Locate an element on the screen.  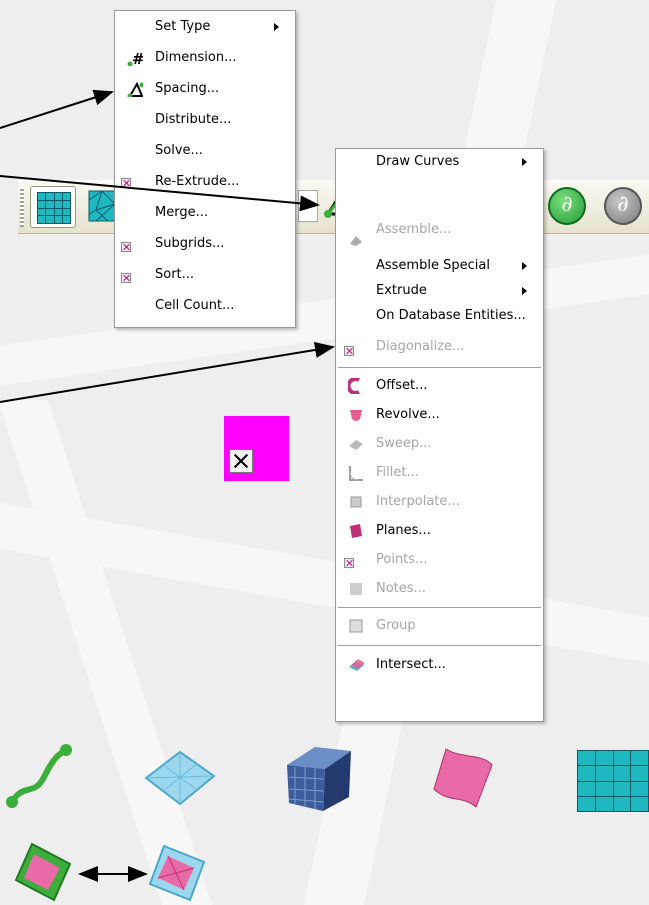
structured-domain-green-icon is located at coordinates (43, 872).